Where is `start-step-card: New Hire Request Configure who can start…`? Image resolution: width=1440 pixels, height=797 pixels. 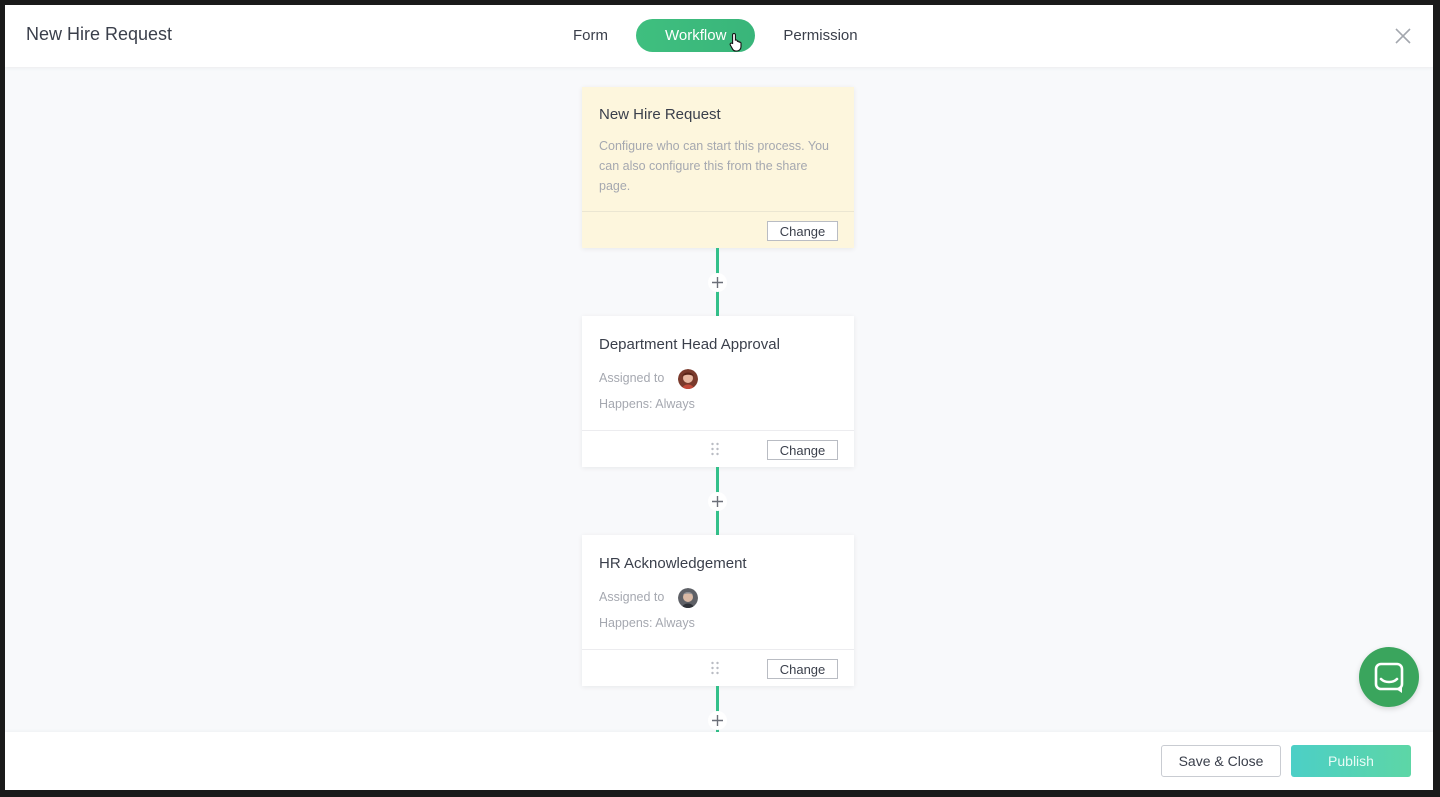 start-step-card: New Hire Request Configure who can start… is located at coordinates (718, 167).